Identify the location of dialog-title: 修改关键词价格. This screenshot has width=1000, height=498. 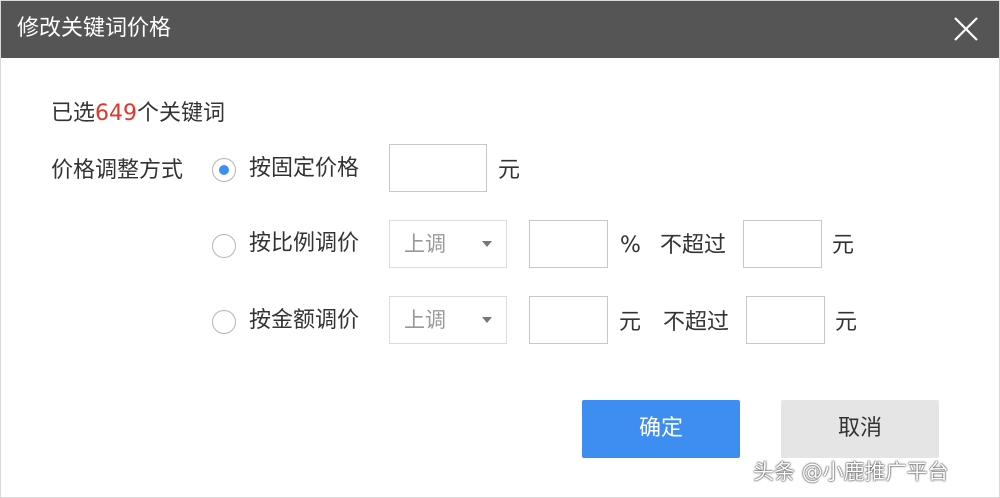
(94, 28).